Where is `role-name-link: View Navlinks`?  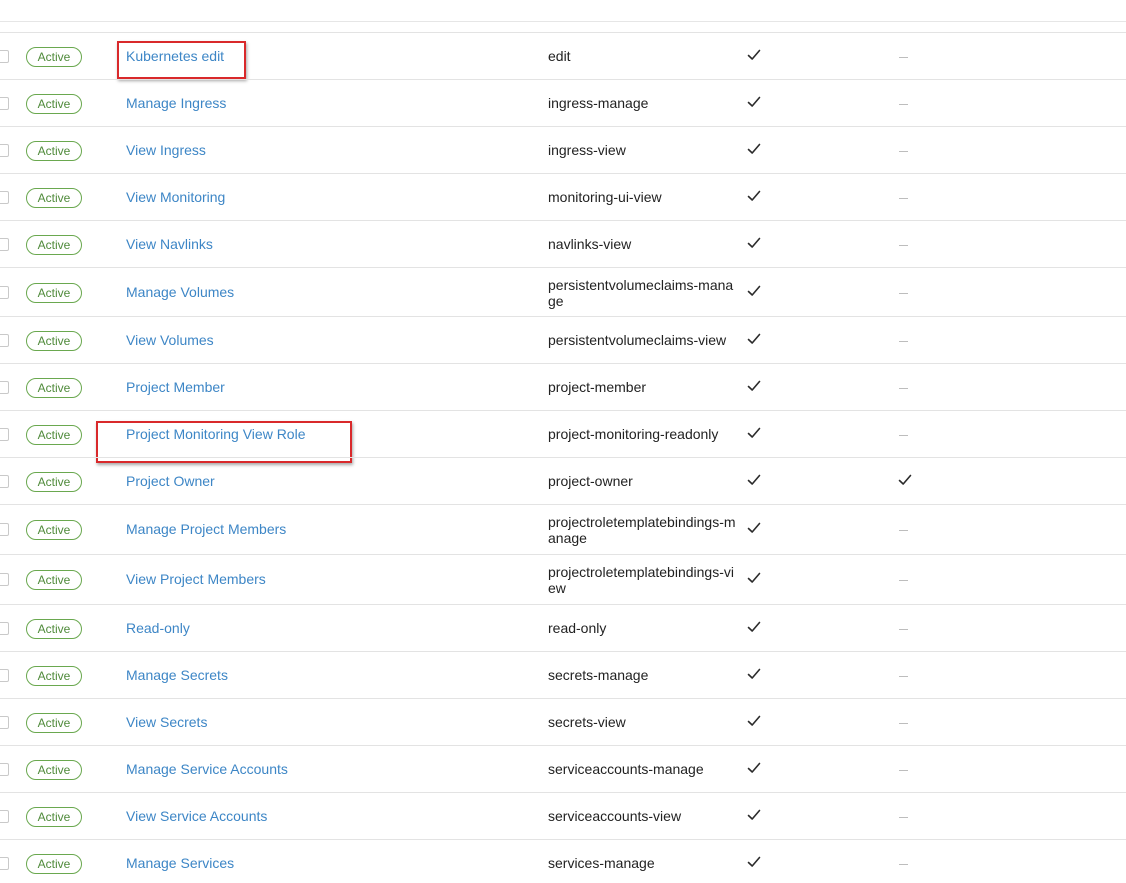 role-name-link: View Navlinks is located at coordinates (169, 244).